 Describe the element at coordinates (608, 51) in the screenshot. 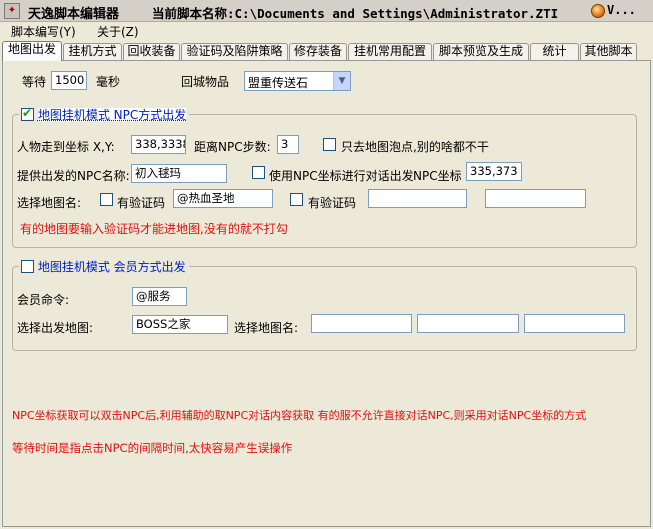

I see `tab-other-scripts: 其他脚本` at that location.